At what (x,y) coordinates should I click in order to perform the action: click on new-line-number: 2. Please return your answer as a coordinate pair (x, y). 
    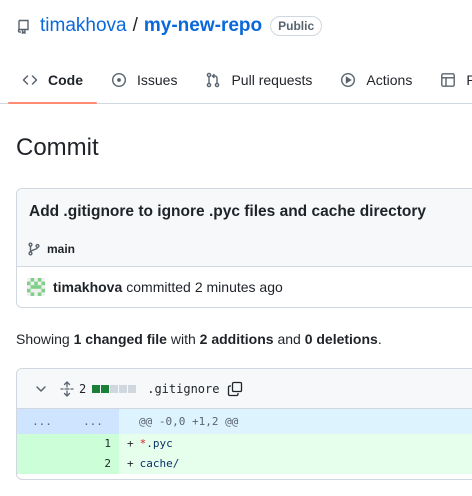
    Looking at the image, I should click on (93, 464).